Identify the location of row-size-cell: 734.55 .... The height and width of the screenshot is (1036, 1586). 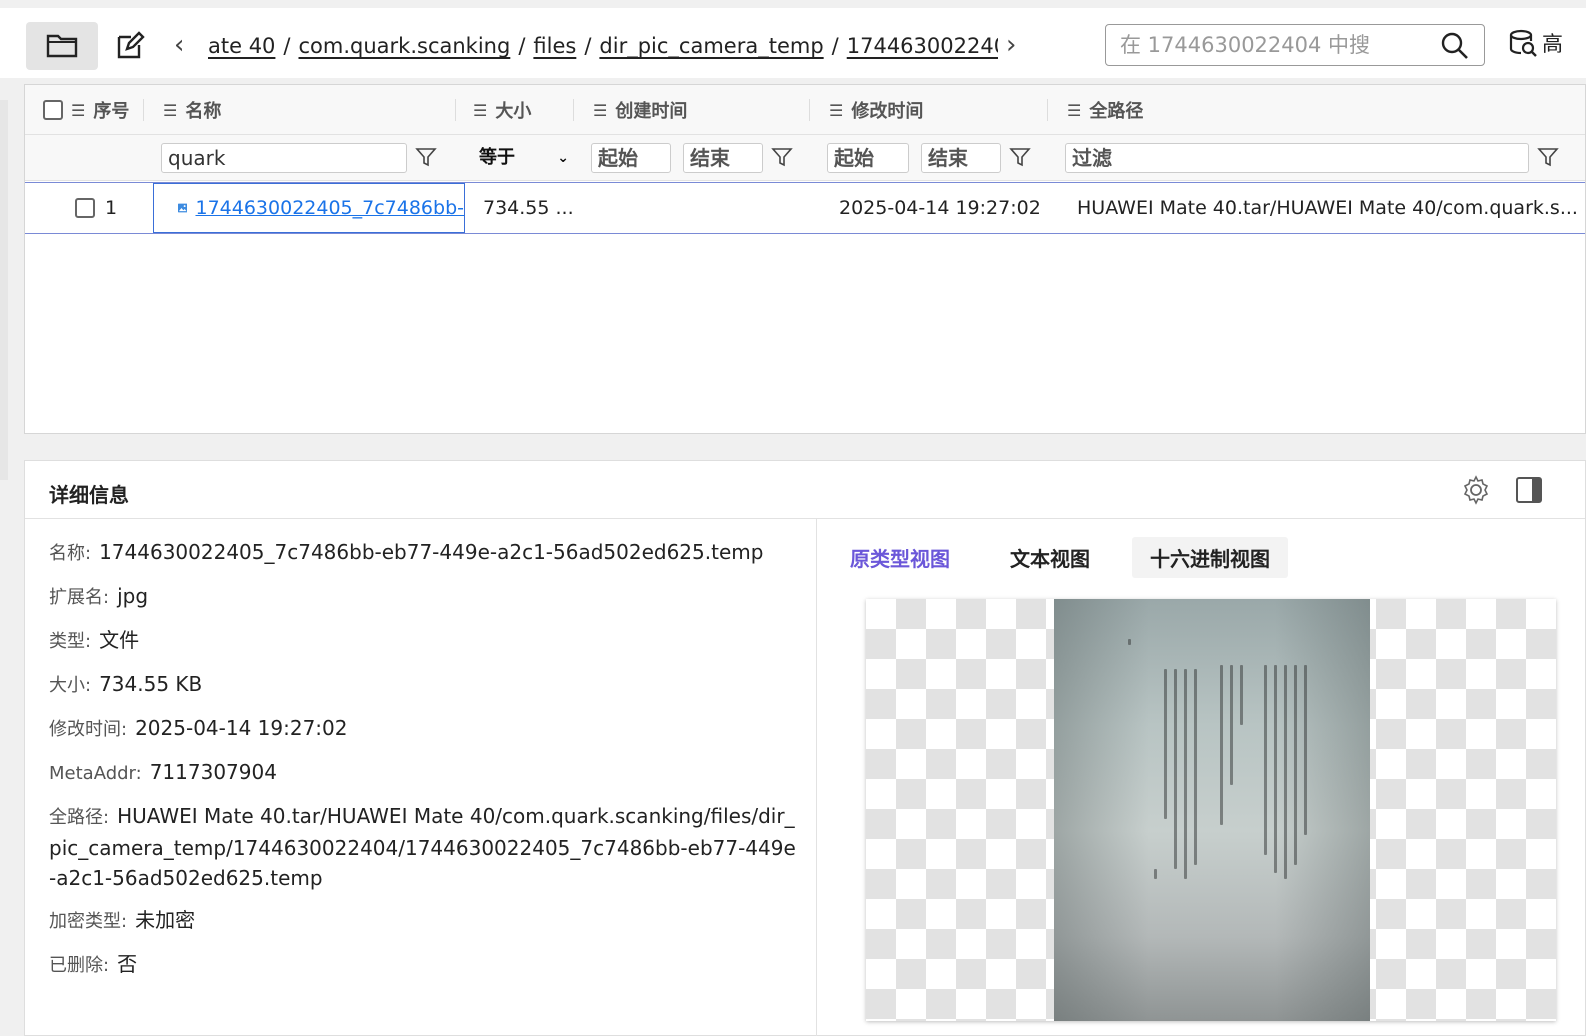
(528, 208).